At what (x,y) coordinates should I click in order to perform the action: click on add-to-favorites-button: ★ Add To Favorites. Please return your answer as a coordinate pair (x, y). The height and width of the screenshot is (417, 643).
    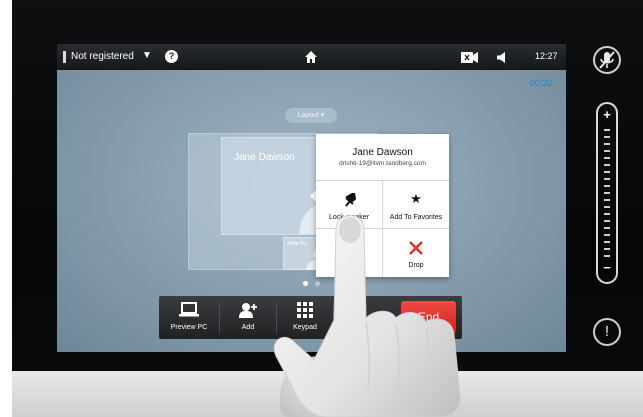
    Looking at the image, I should click on (416, 204).